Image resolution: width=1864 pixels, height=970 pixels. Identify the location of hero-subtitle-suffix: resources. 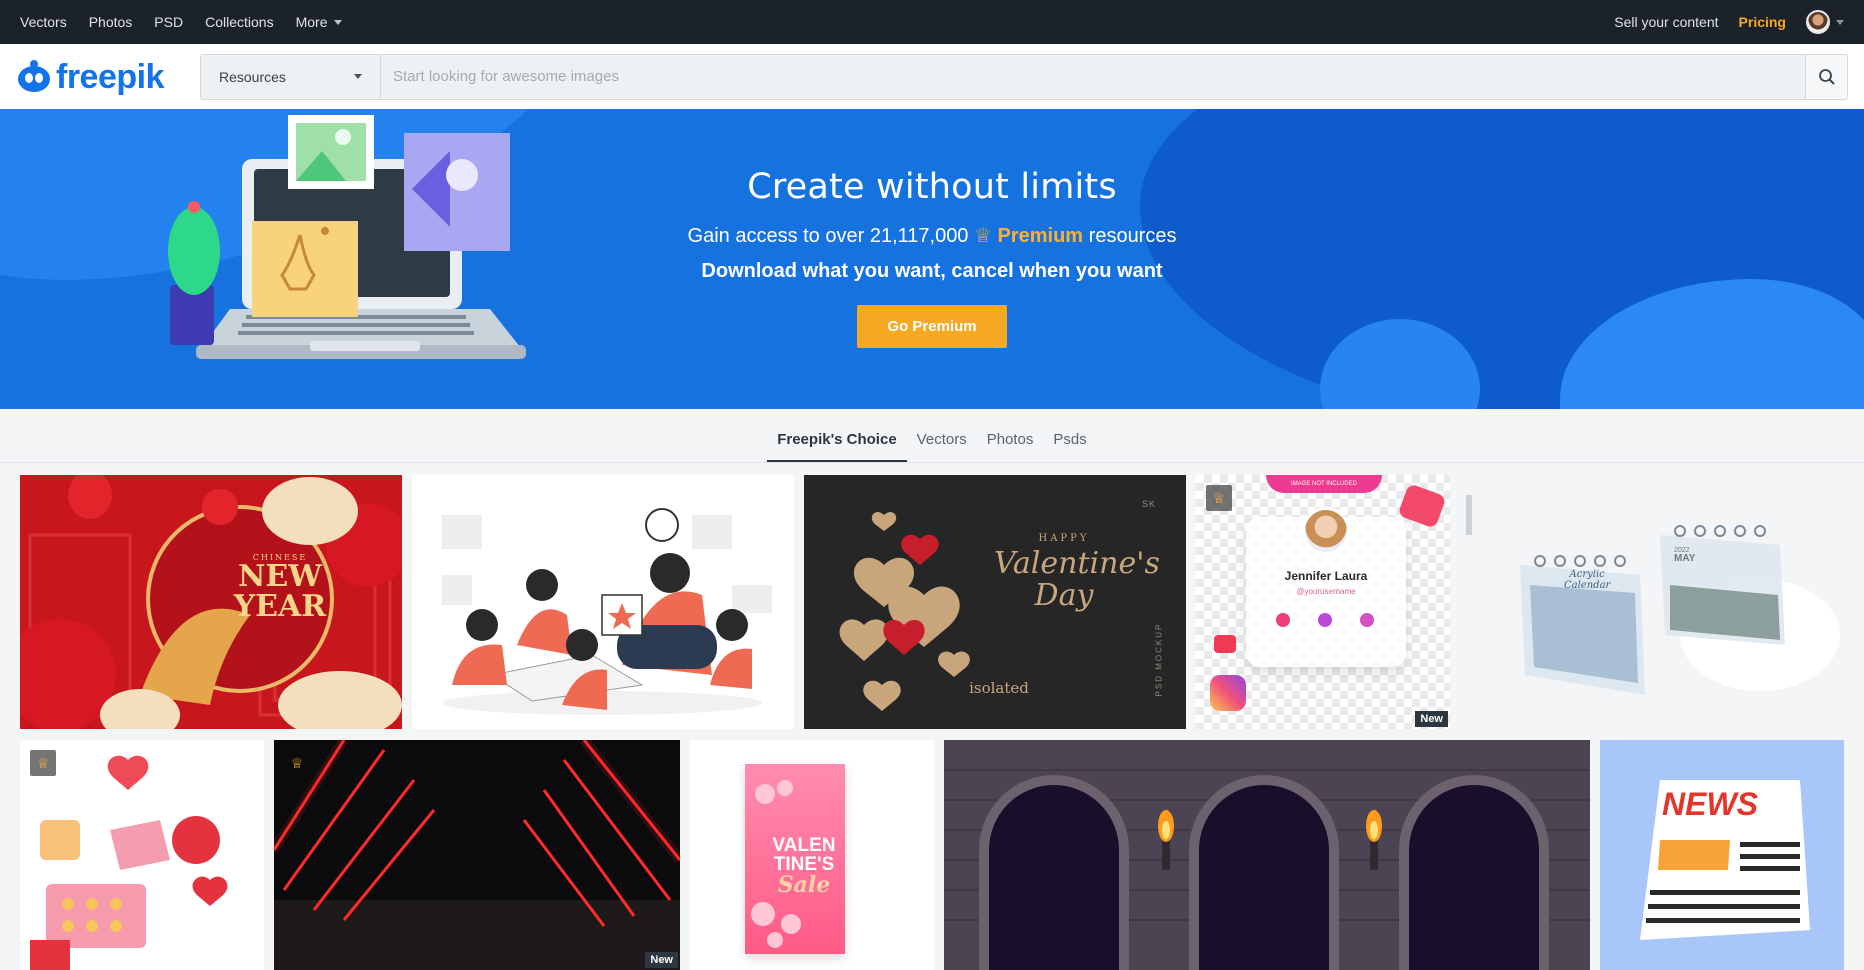
(1132, 236).